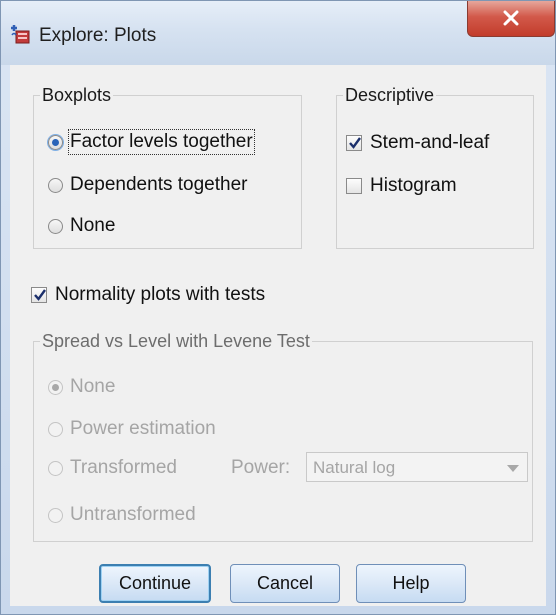  I want to click on histogram-checkbox: Histogram, so click(401, 186).